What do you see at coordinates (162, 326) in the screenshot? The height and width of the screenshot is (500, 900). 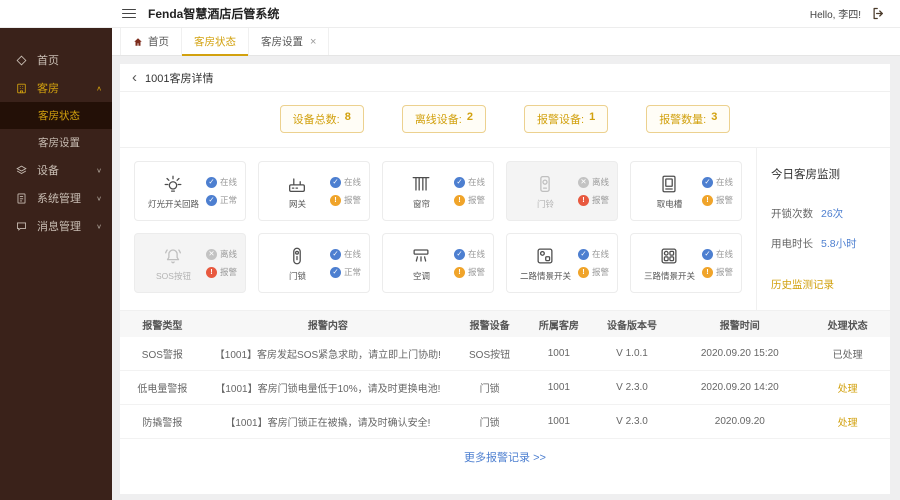 I see `col-header-alarm-type: 报警类型` at bounding box center [162, 326].